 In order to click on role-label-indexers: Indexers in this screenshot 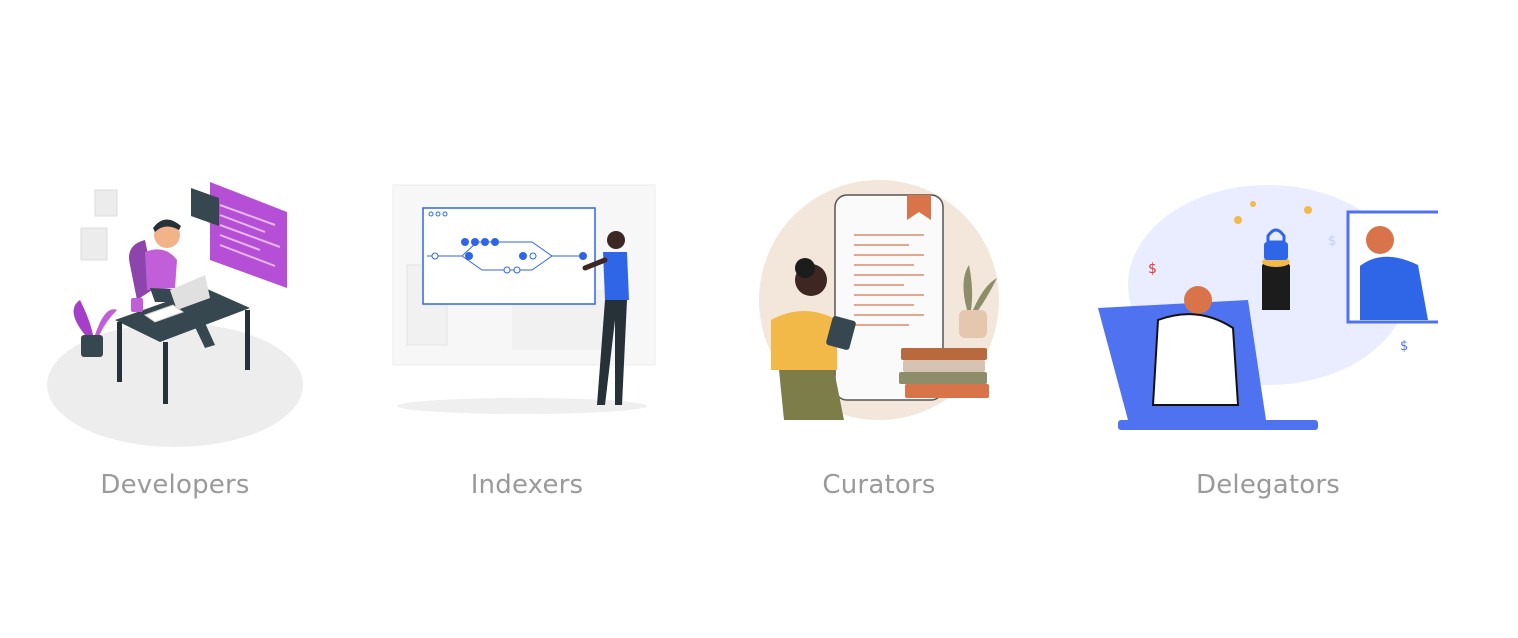, I will do `click(527, 485)`.